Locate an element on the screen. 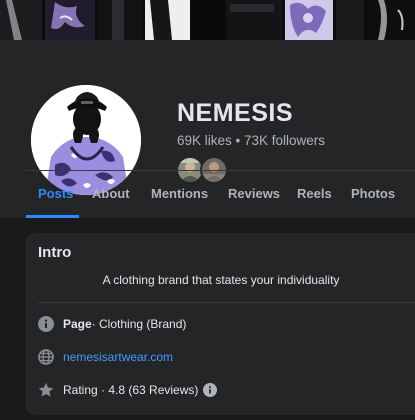 This screenshot has width=415, height=420. tab-reels-label: Reels is located at coordinates (314, 193).